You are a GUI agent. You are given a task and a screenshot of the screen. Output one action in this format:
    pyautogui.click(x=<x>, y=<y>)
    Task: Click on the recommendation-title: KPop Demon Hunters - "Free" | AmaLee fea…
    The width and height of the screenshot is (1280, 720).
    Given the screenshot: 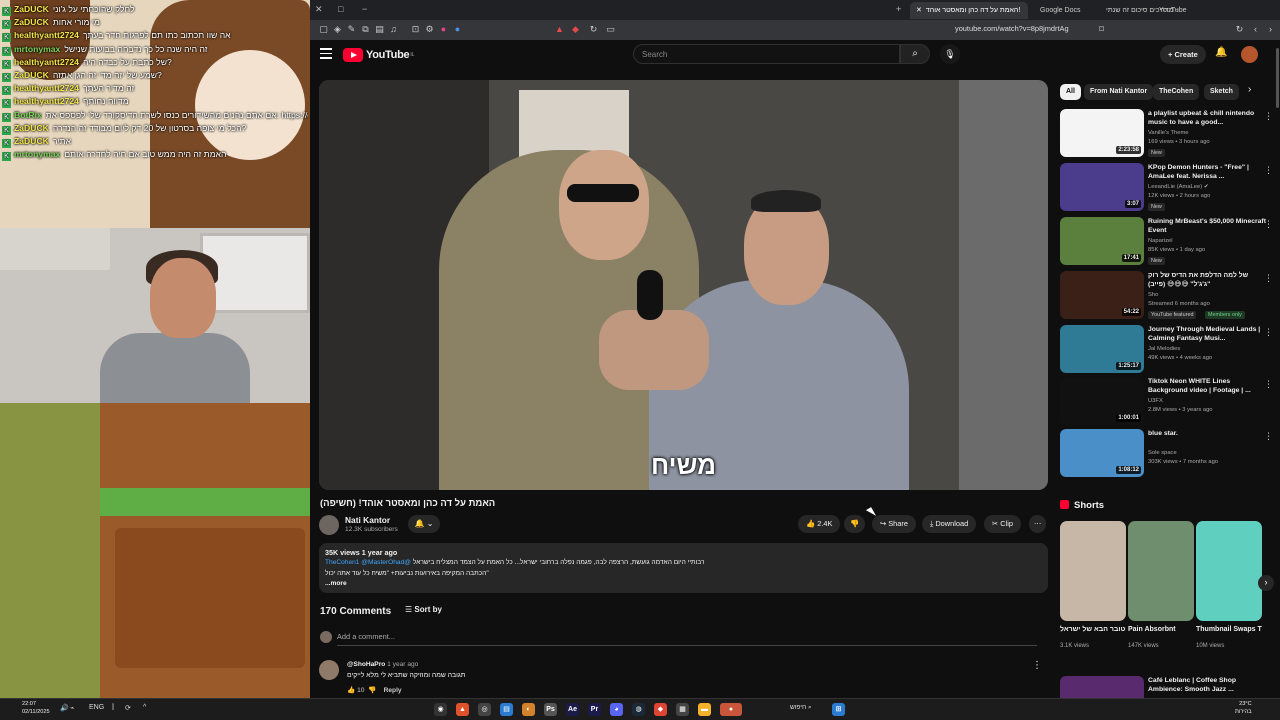 What is the action you would take?
    pyautogui.click(x=1207, y=172)
    